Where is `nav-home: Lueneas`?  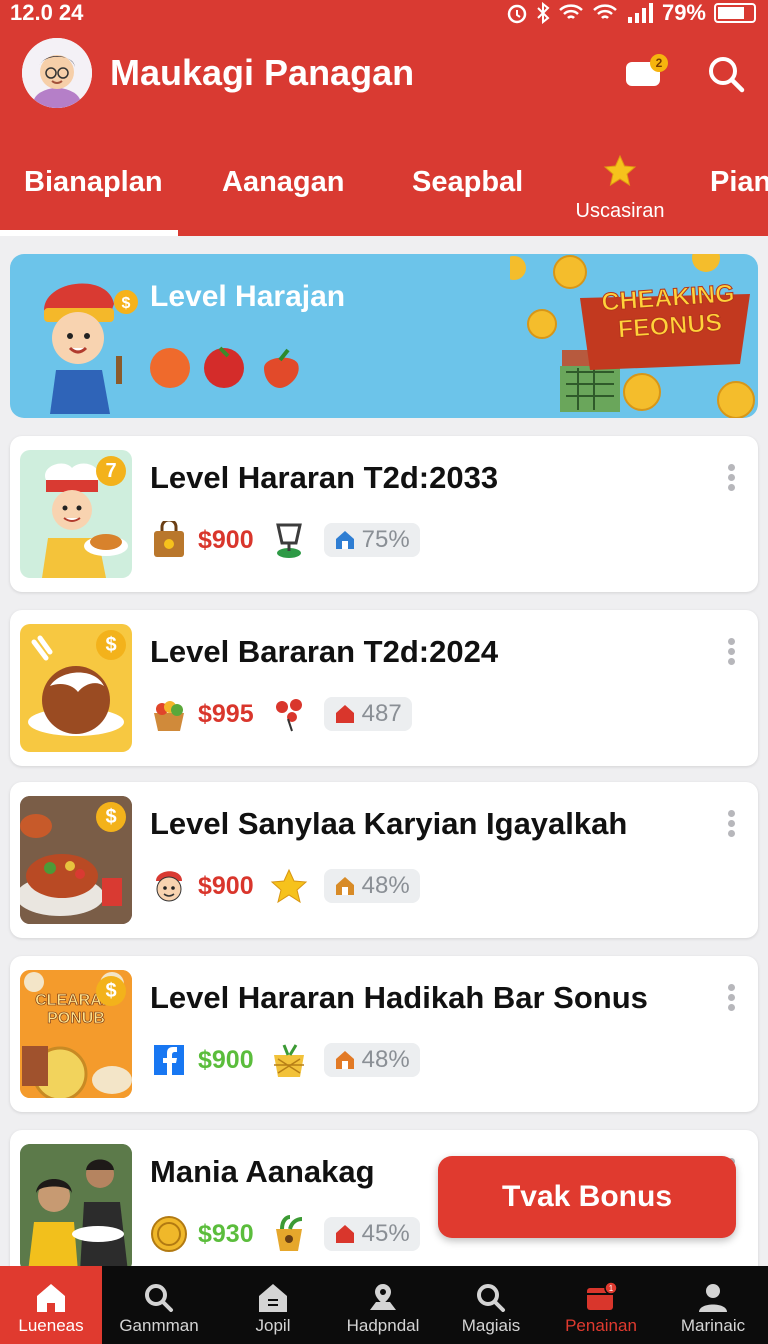
nav-home: Lueneas is located at coordinates (51, 1305).